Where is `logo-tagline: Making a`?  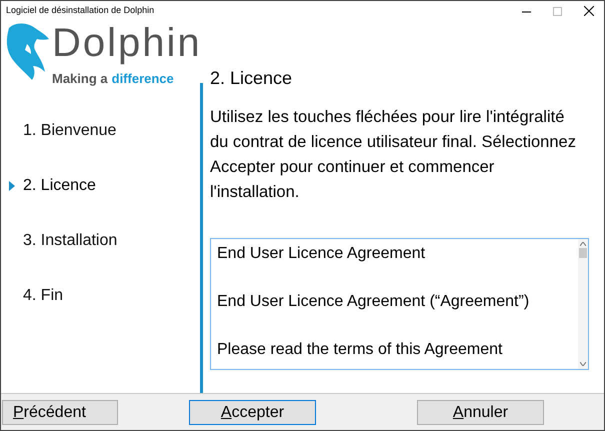 logo-tagline: Making a is located at coordinates (80, 79).